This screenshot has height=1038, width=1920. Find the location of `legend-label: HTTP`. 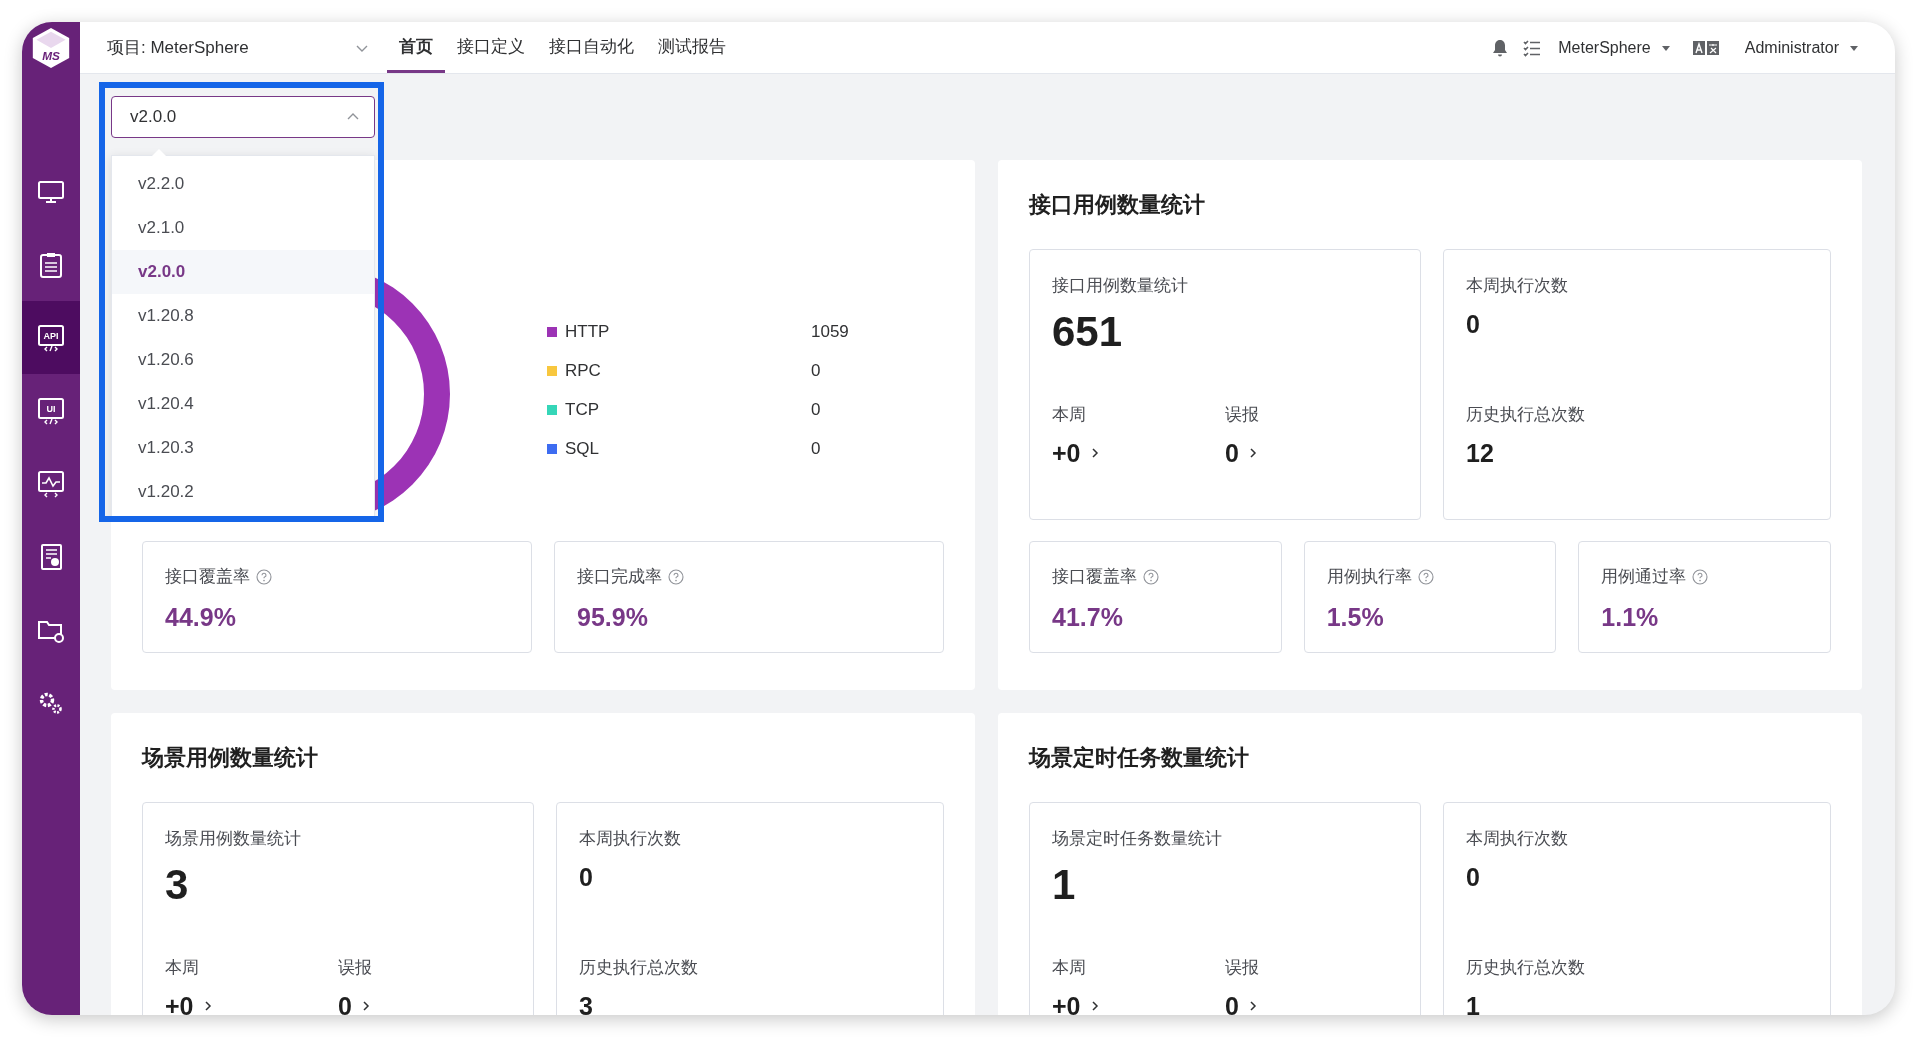

legend-label: HTTP is located at coordinates (588, 331).